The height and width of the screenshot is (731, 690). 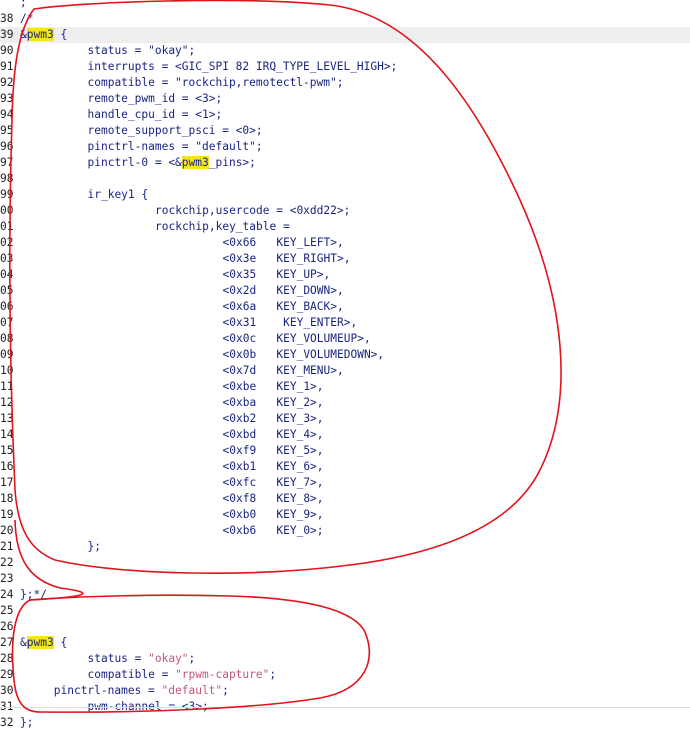 What do you see at coordinates (141, 50) in the screenshot?
I see `code-text-segment: status = "okay";` at bounding box center [141, 50].